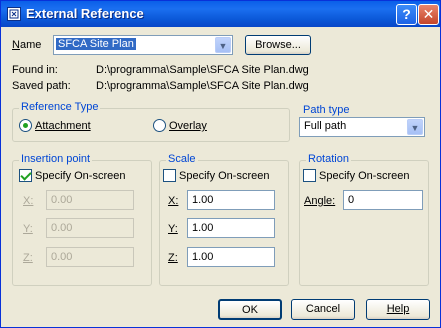 The image size is (441, 328). Describe the element at coordinates (90, 228) in the screenshot. I see `insertion-y-field: 0.00` at that location.